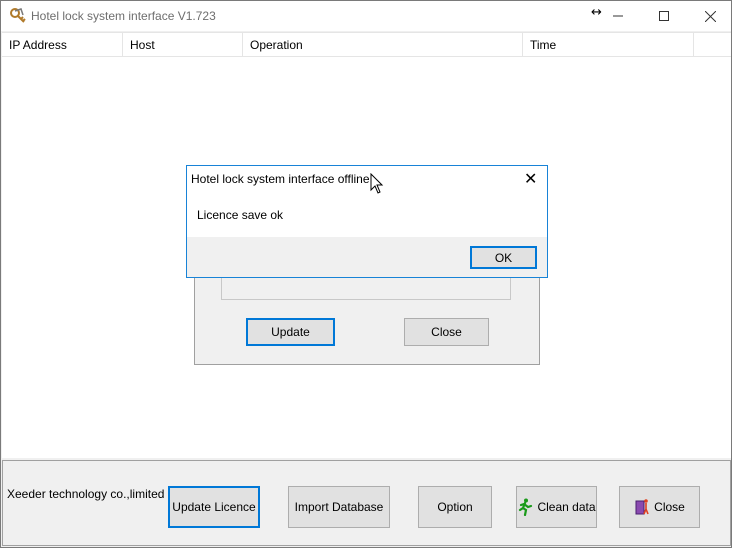 The image size is (732, 548). Describe the element at coordinates (280, 179) in the screenshot. I see `message-box-title: Hotel lock system interface offline` at that location.